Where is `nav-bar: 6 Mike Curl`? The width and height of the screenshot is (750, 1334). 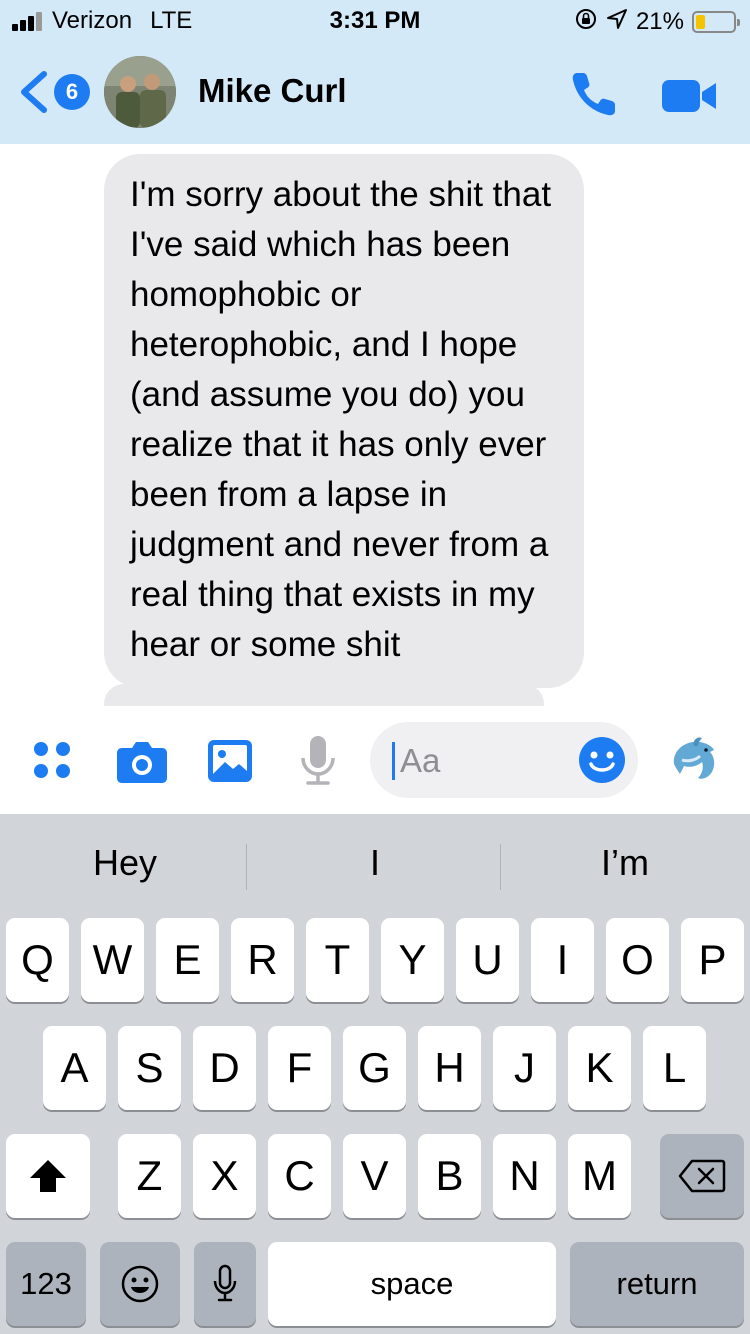
nav-bar: 6 Mike Curl is located at coordinates (375, 92).